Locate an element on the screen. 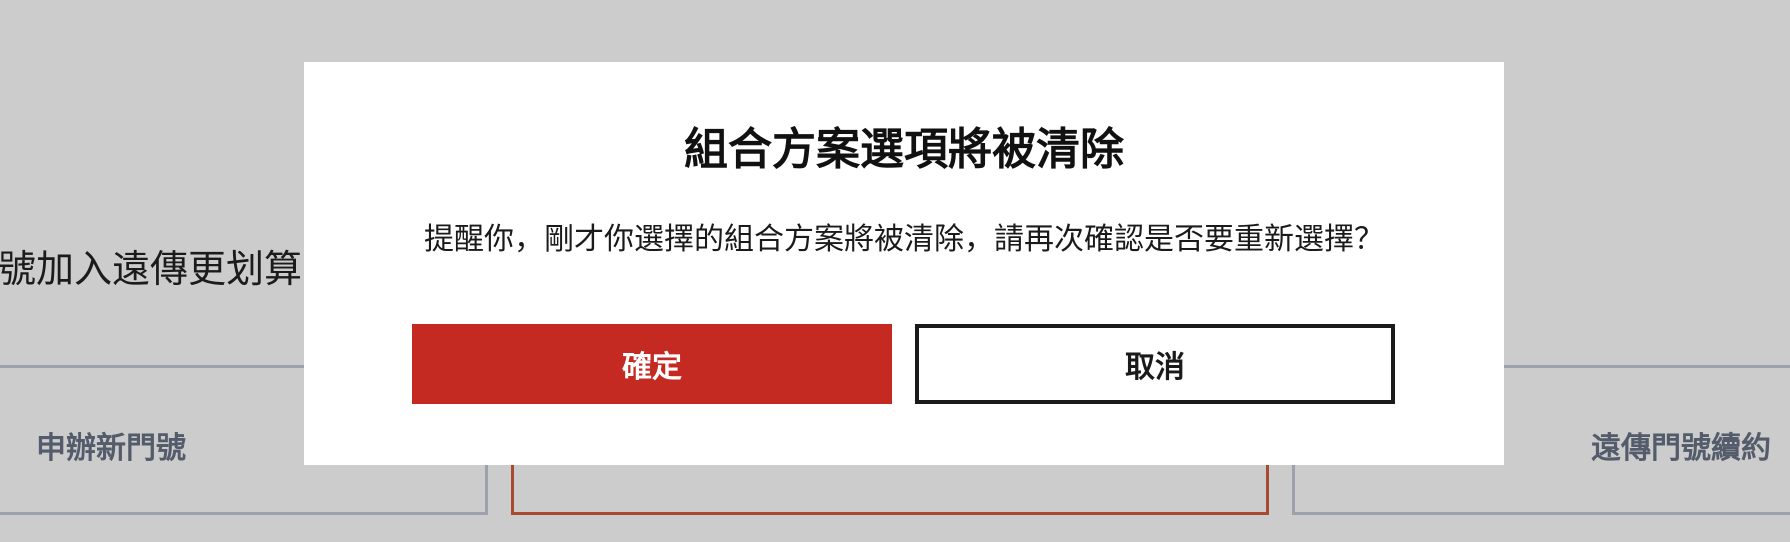  confirm-button: 確定 is located at coordinates (652, 364).